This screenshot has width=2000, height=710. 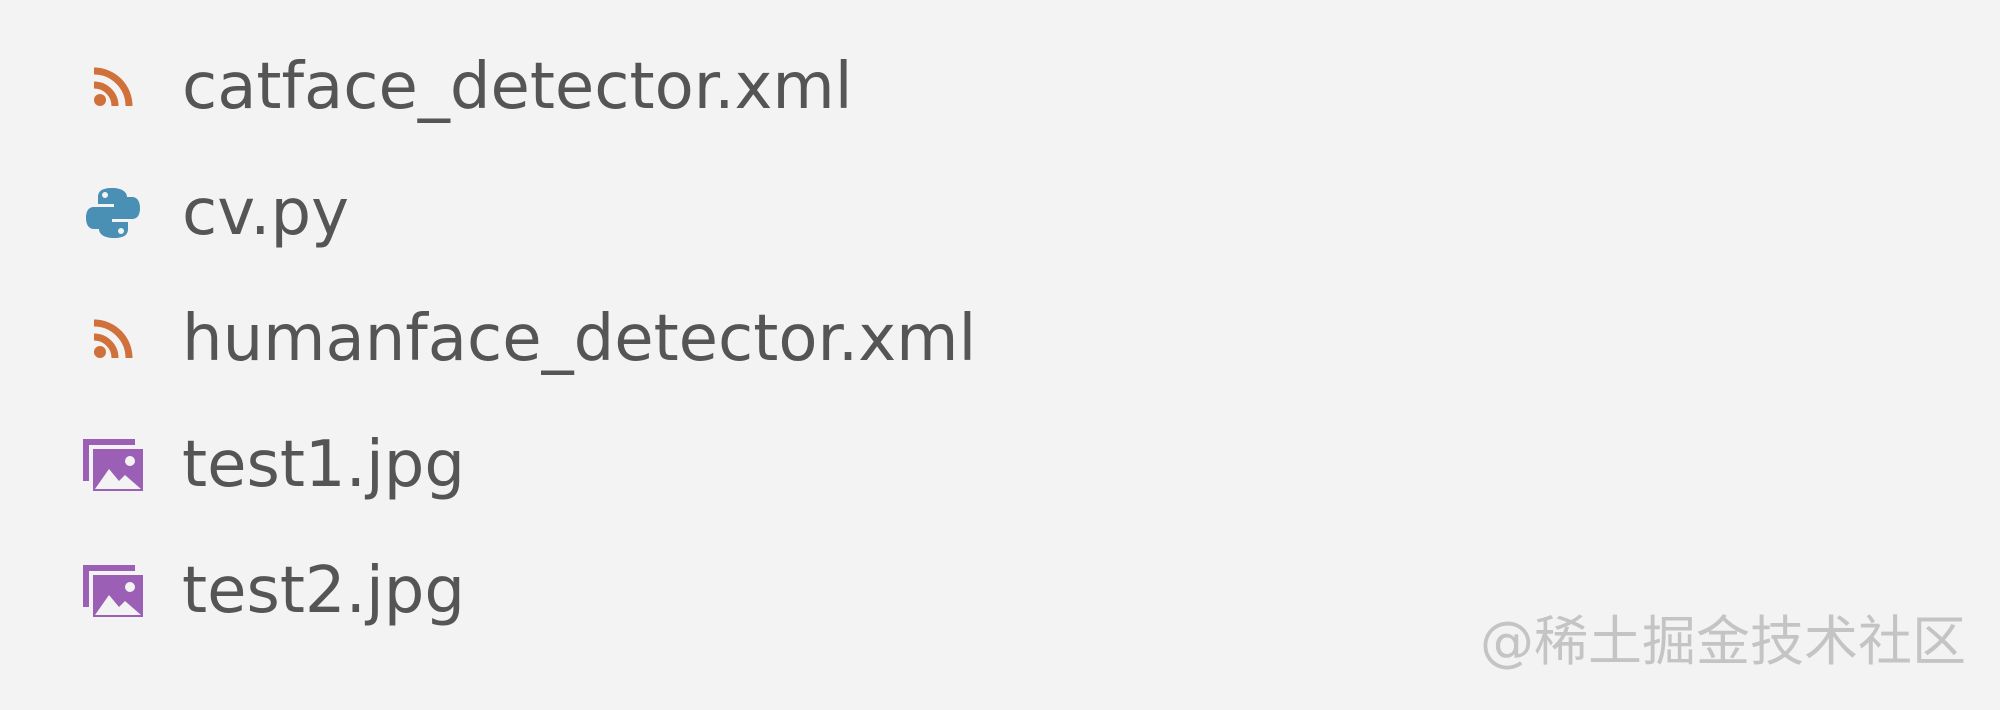 What do you see at coordinates (113, 213) in the screenshot?
I see `python-icon` at bounding box center [113, 213].